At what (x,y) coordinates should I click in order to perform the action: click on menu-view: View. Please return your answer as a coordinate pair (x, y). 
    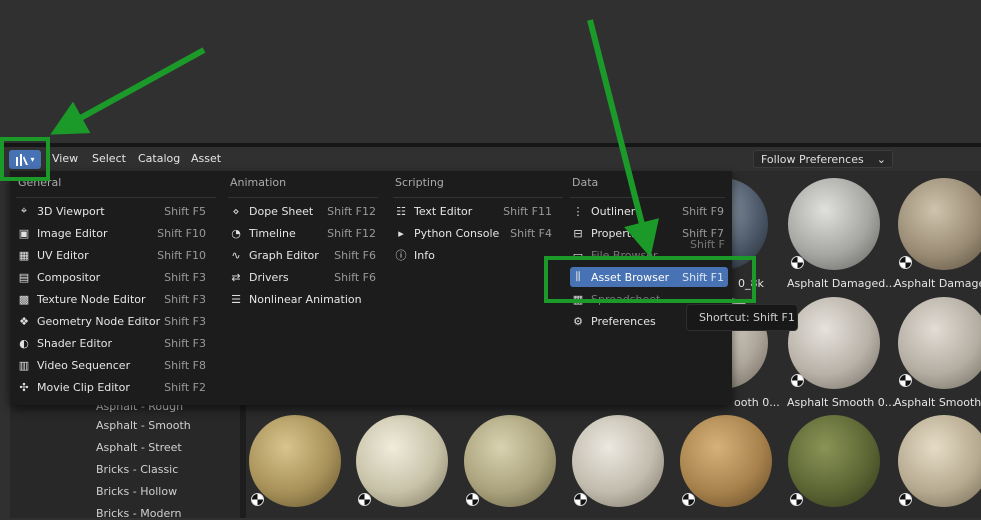
    Looking at the image, I should click on (65, 158).